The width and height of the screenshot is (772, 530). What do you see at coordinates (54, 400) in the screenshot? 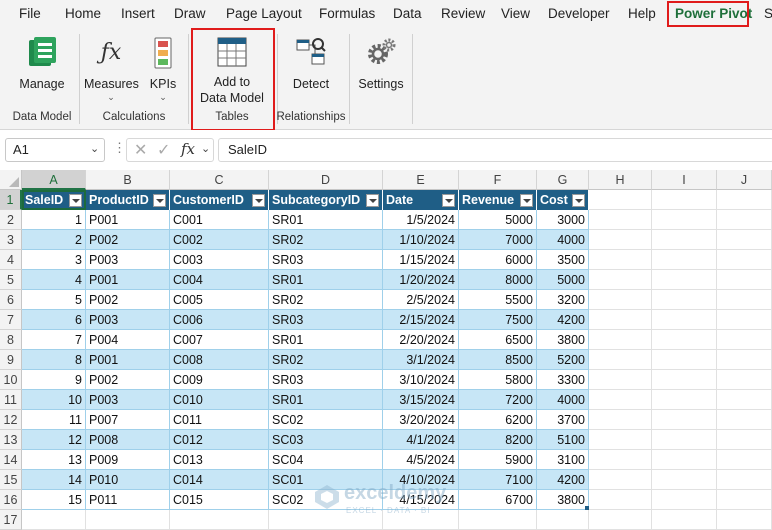
I see `table-cell: 10` at bounding box center [54, 400].